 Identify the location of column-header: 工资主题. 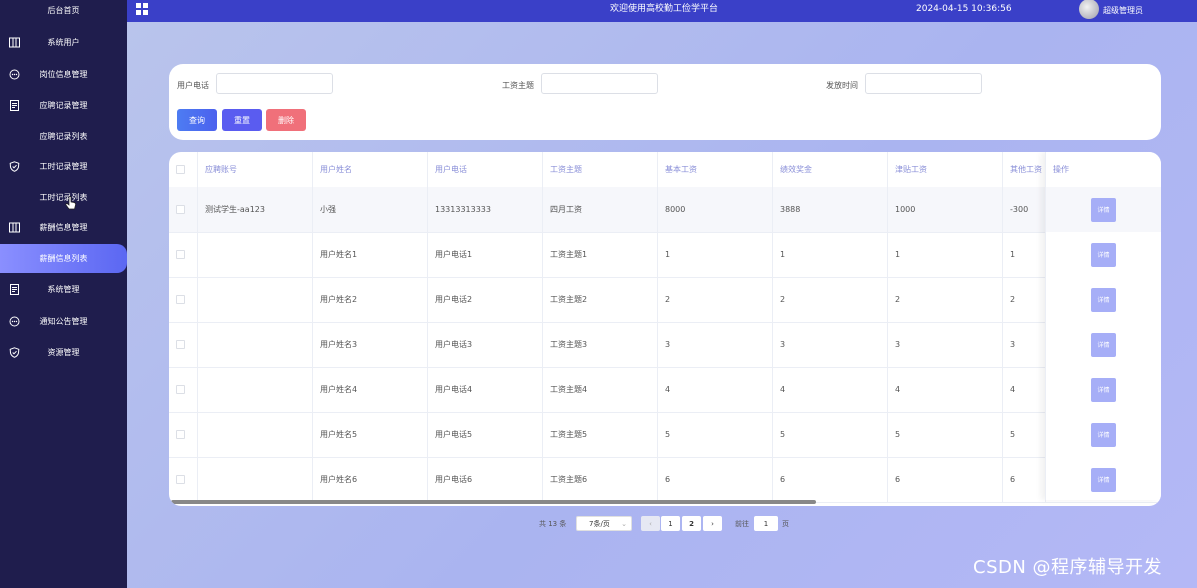
(600, 169).